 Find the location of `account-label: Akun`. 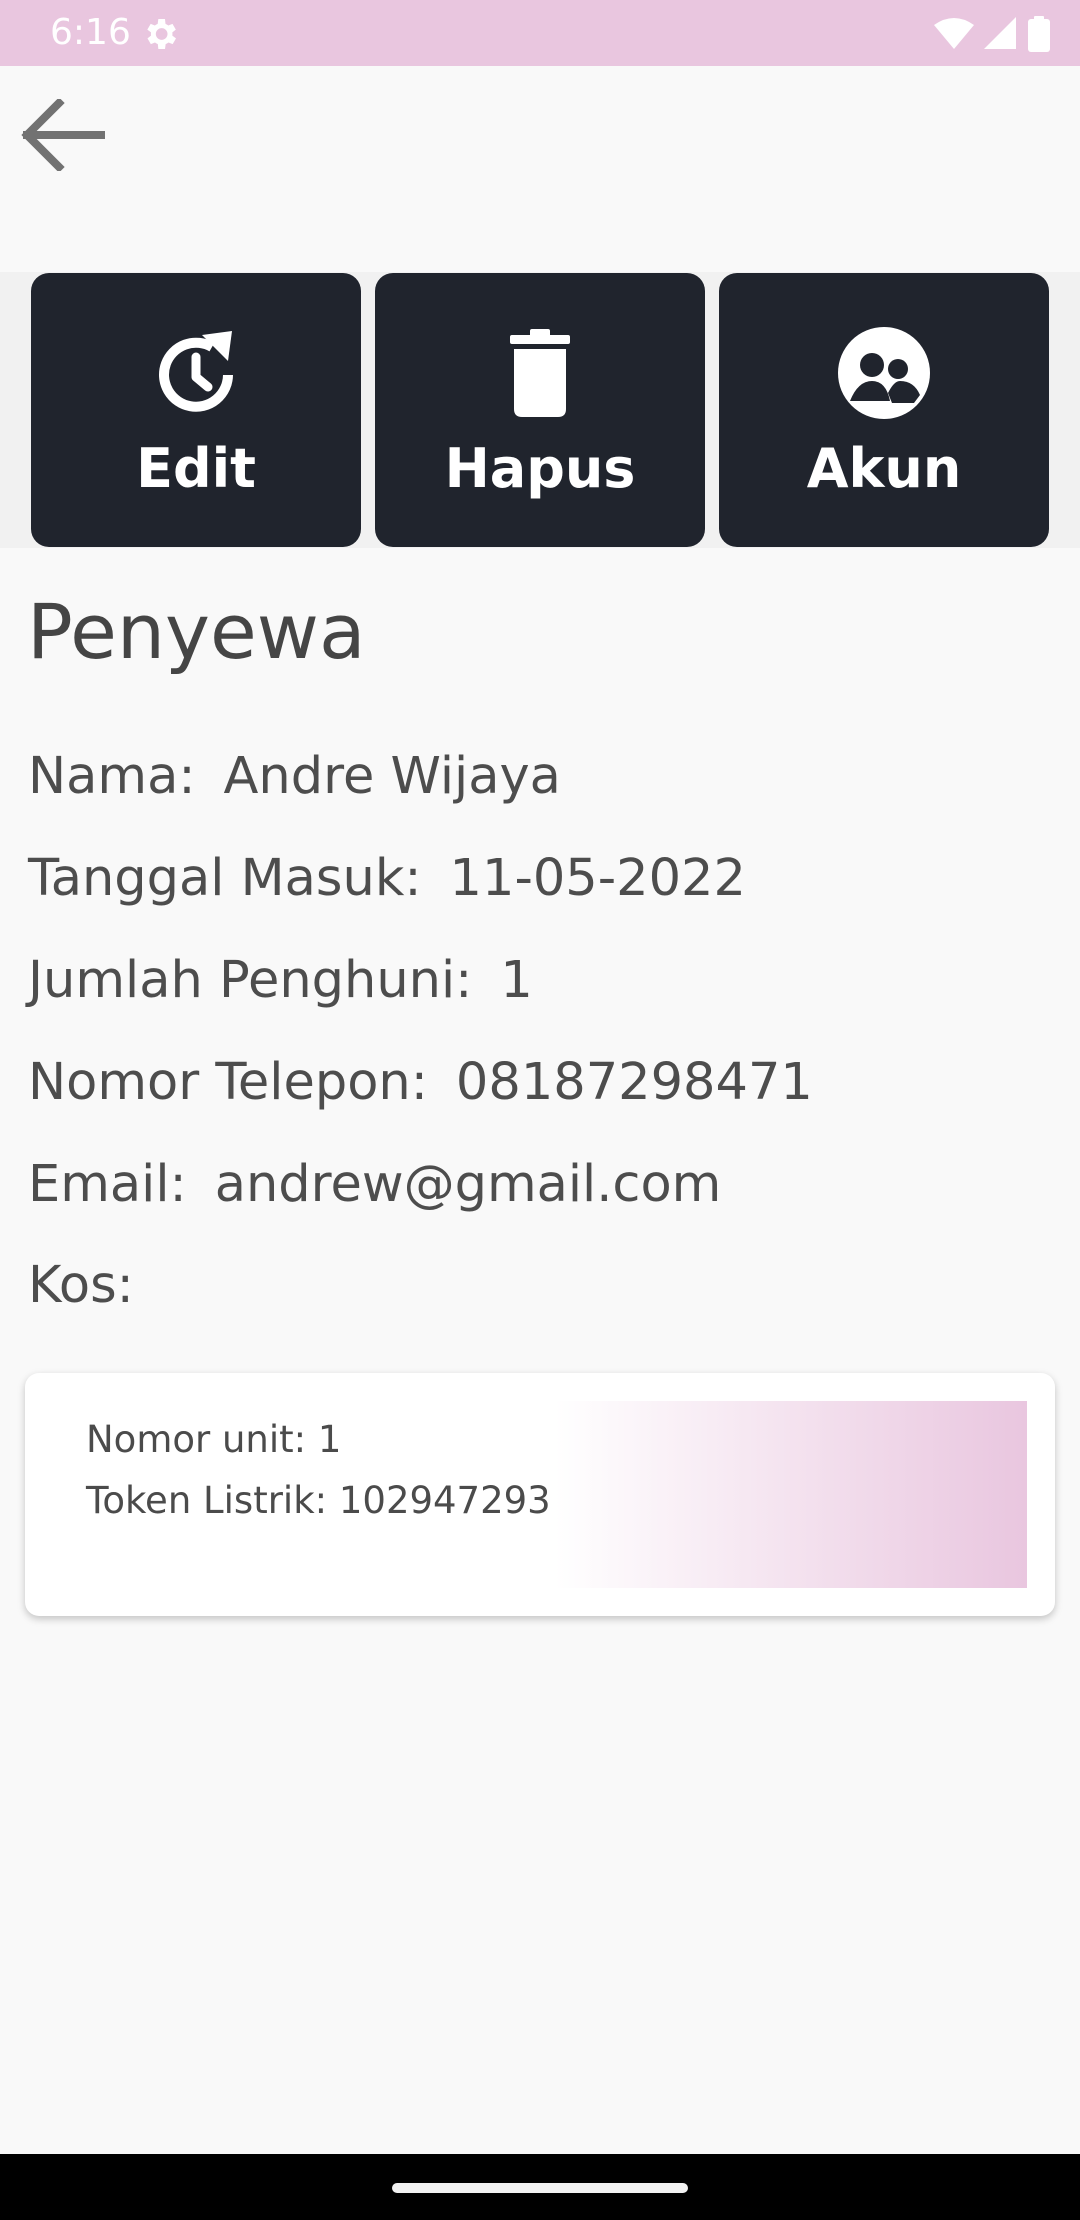

account-label: Akun is located at coordinates (884, 468).